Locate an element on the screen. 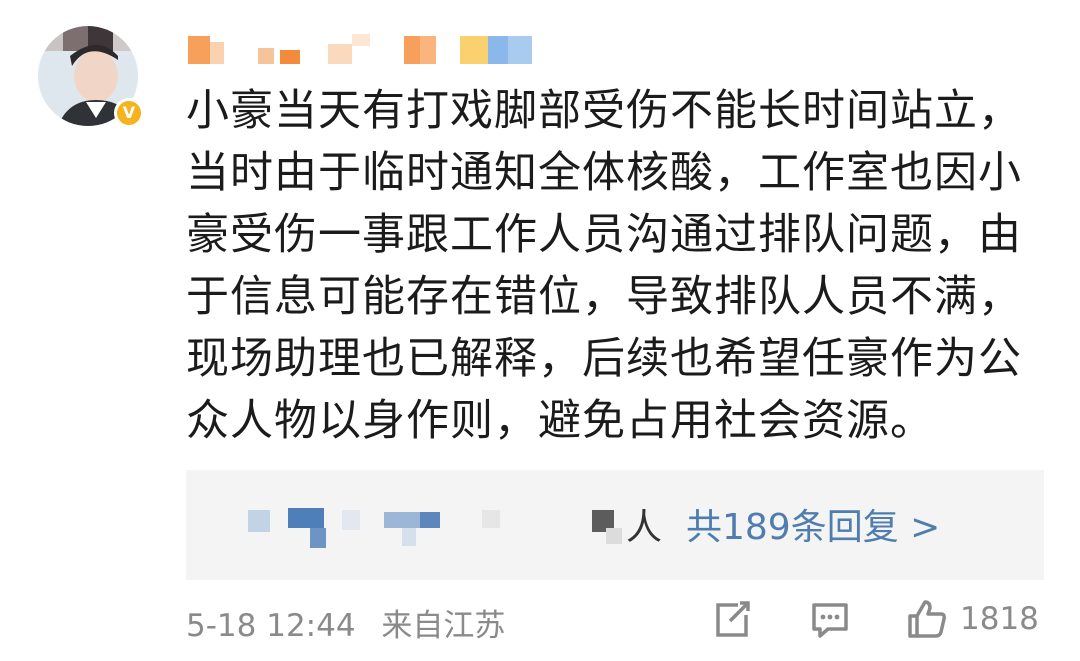  comment-date: 5-18 is located at coordinates (221, 626).